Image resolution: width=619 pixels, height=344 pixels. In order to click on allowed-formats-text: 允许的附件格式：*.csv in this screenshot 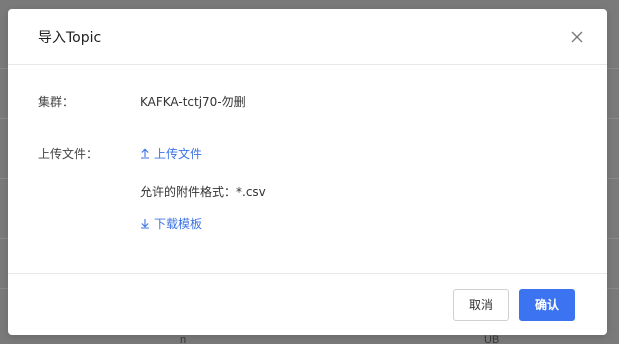, I will do `click(203, 192)`.